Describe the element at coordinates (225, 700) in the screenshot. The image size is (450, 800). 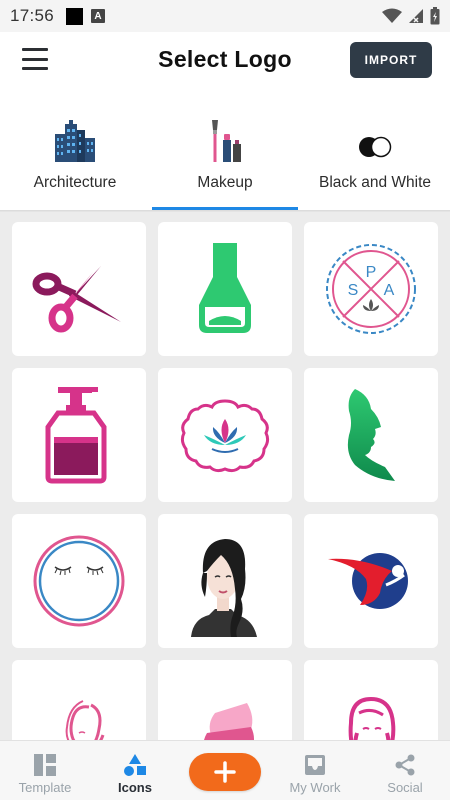
I see `logo-pink-layers` at that location.